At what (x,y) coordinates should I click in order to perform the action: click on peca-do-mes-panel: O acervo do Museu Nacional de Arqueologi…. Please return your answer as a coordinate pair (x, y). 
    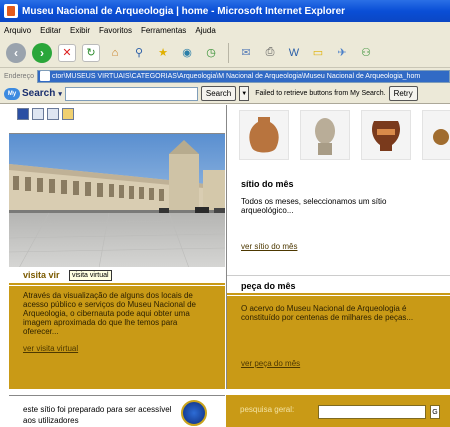
    Looking at the image, I should click on (338, 342).